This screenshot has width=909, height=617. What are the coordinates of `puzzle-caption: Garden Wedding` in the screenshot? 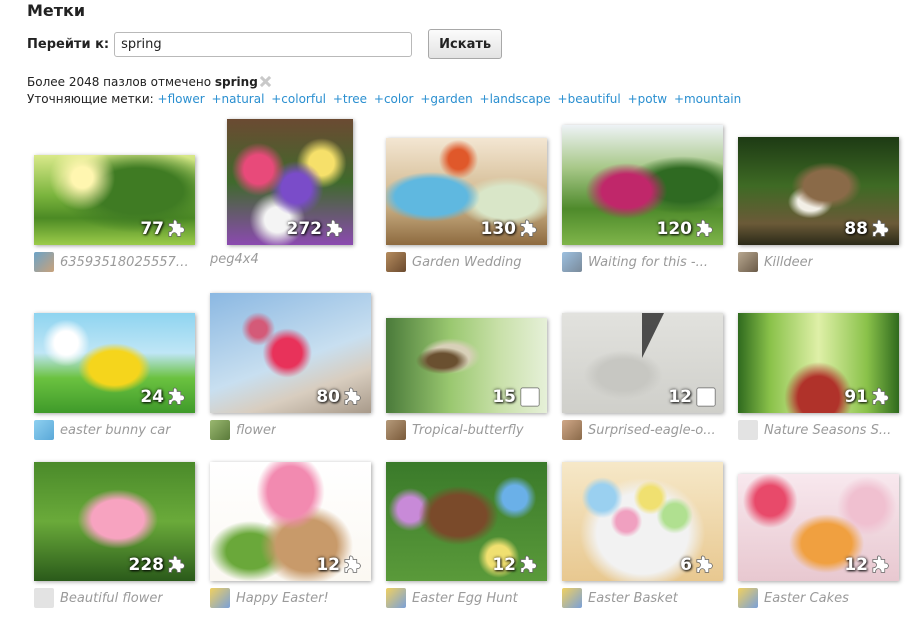 It's located at (468, 262).